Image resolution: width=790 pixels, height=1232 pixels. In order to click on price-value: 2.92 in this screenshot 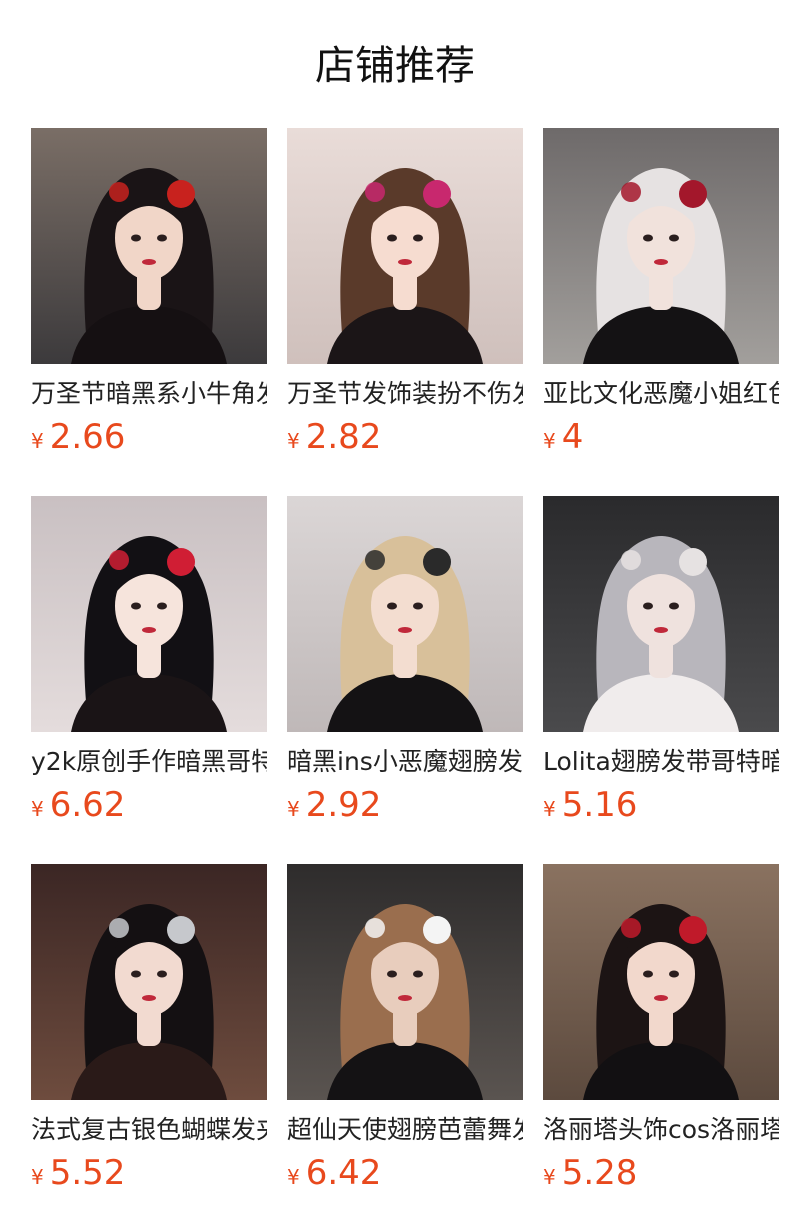, I will do `click(343, 805)`.